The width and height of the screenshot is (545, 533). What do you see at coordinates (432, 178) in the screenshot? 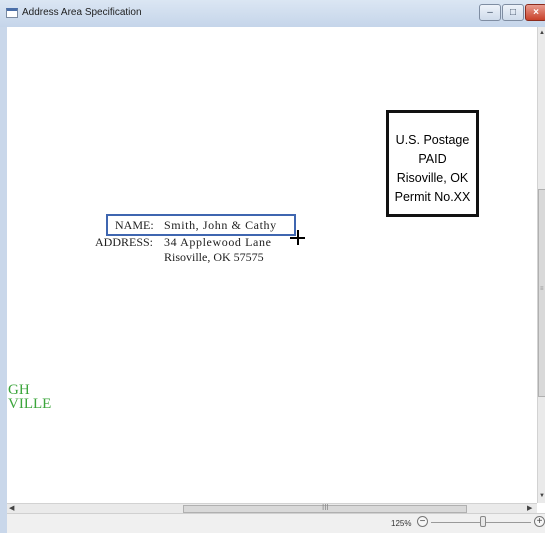
I see `postage-line: Risoville, OK` at bounding box center [432, 178].